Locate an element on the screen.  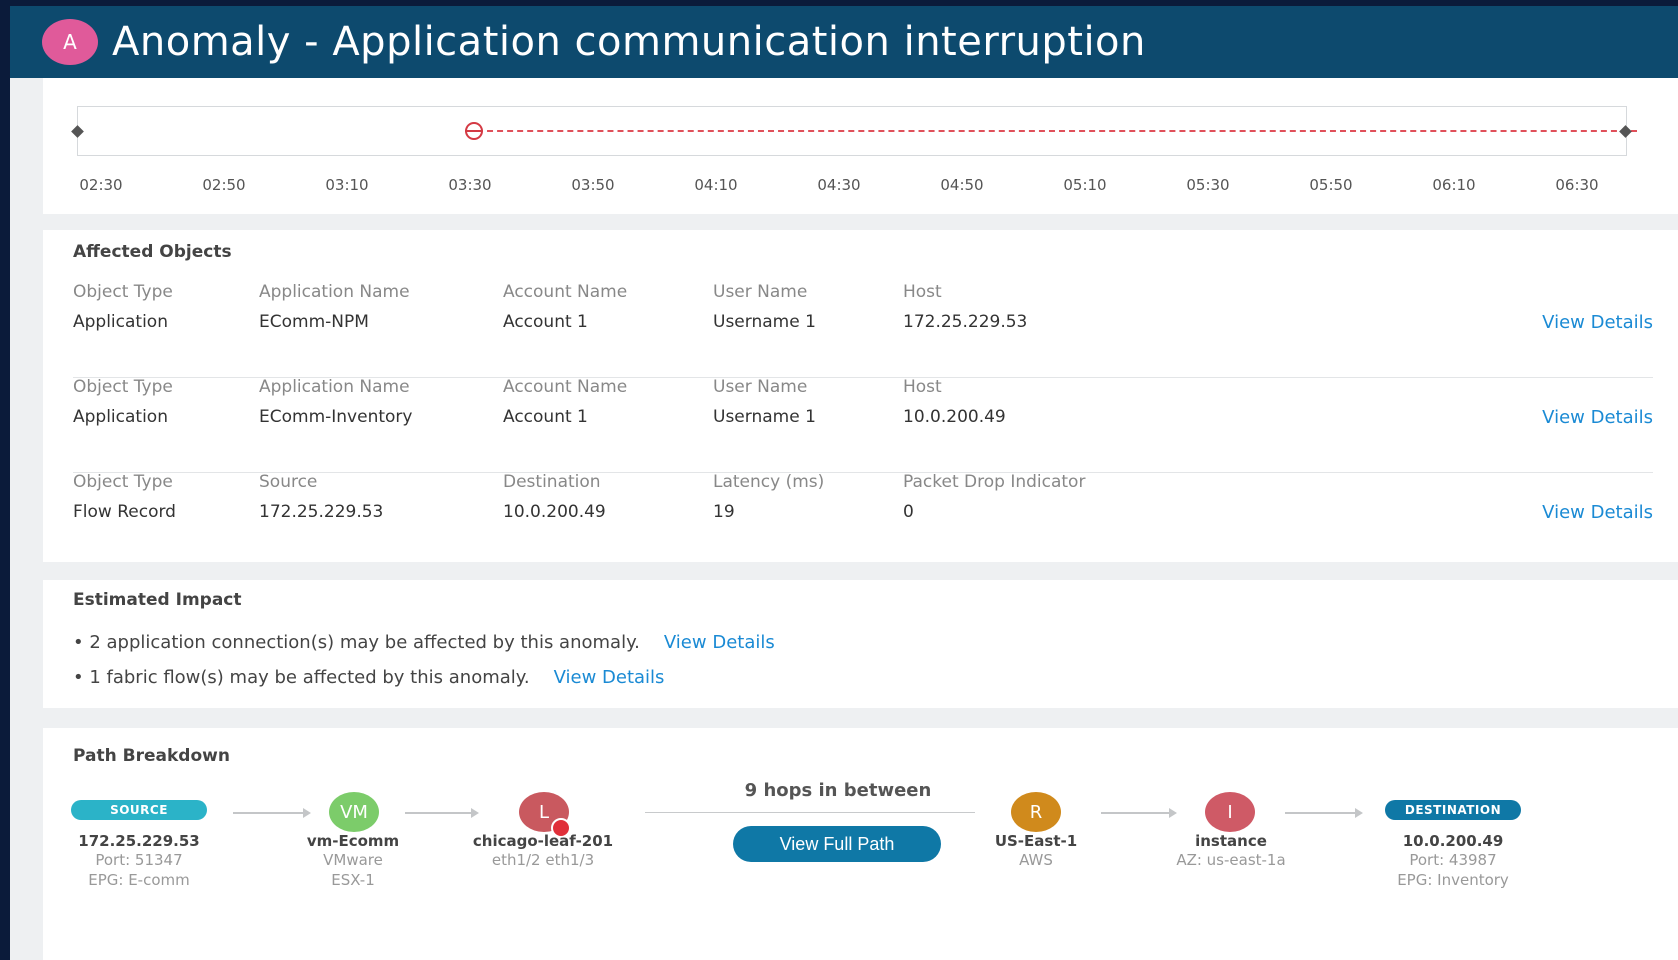
field-value: Flow Record is located at coordinates (124, 512).